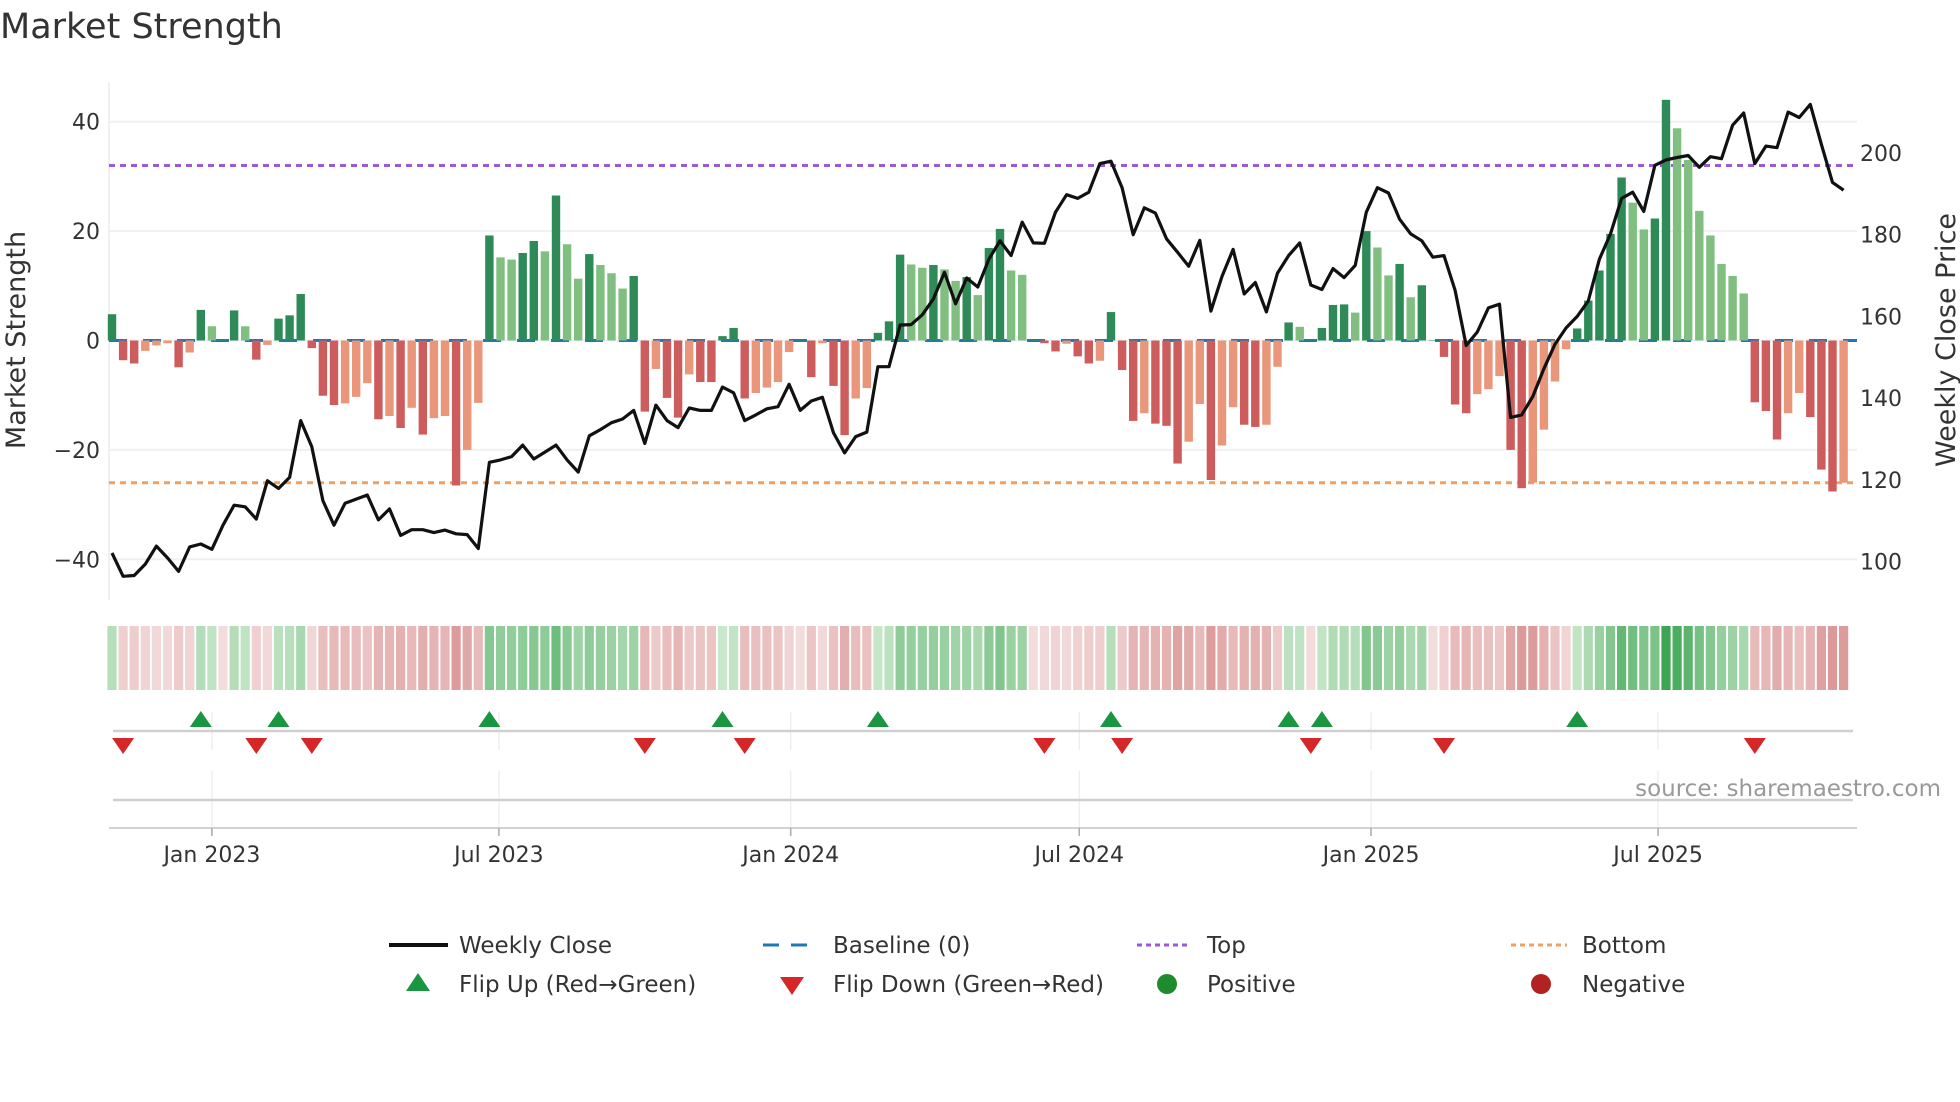  I want to click on strength-heat-strip, so click(978, 658).